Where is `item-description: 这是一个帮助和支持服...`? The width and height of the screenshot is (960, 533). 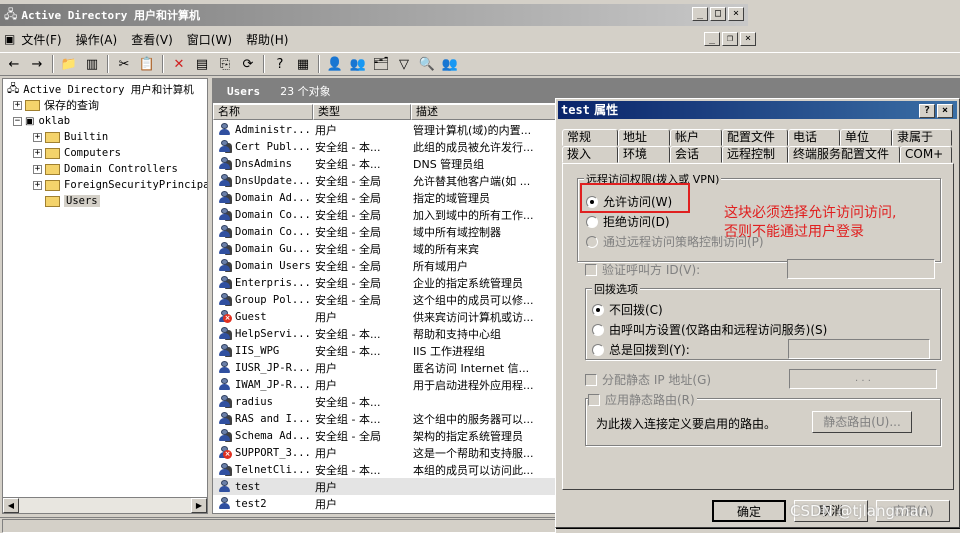 item-description: 这是一个帮助和支持服... is located at coordinates (473, 453).